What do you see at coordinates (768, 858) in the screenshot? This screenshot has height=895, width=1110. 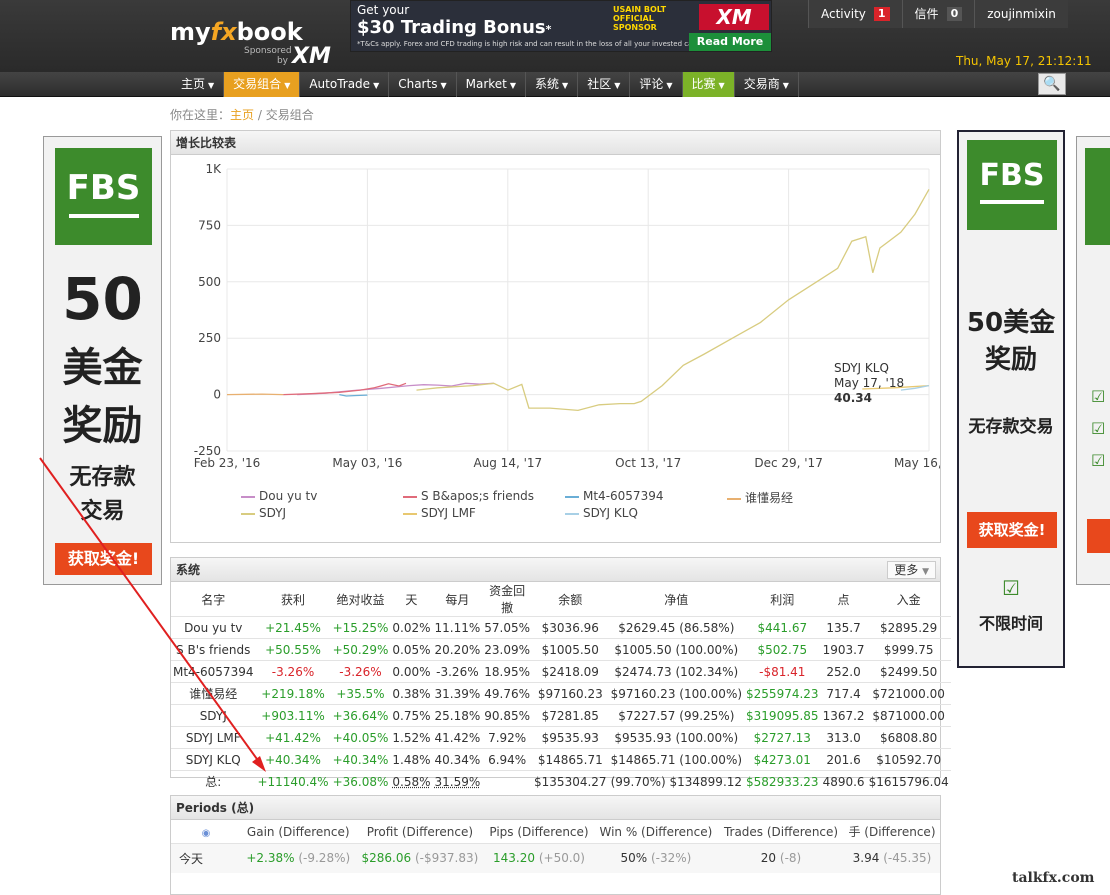 I see `trades-value: 20` at bounding box center [768, 858].